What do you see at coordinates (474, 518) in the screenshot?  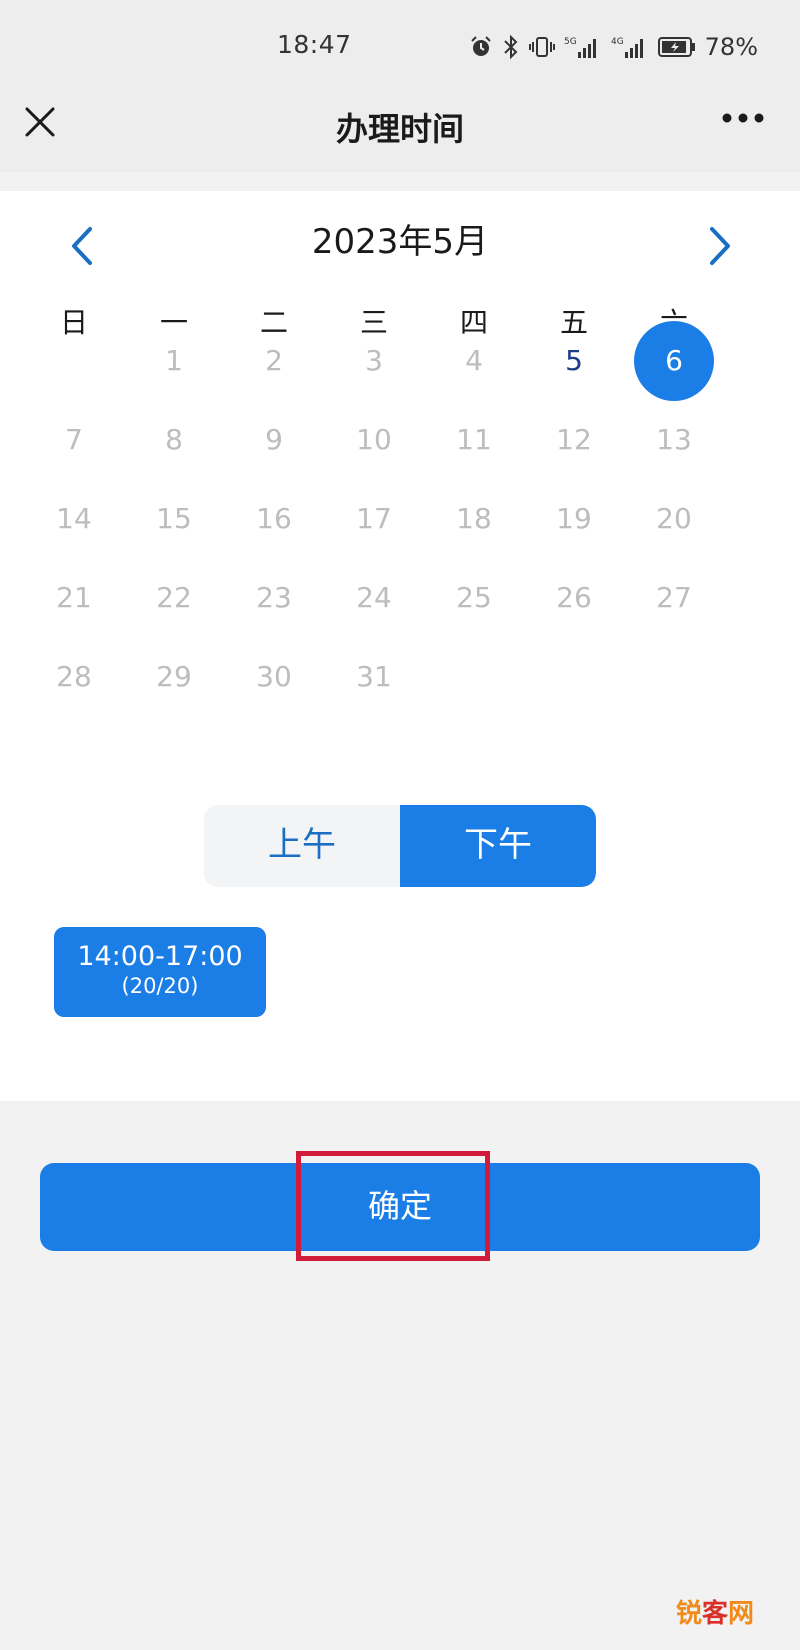 I see `calendar-day: 18` at bounding box center [474, 518].